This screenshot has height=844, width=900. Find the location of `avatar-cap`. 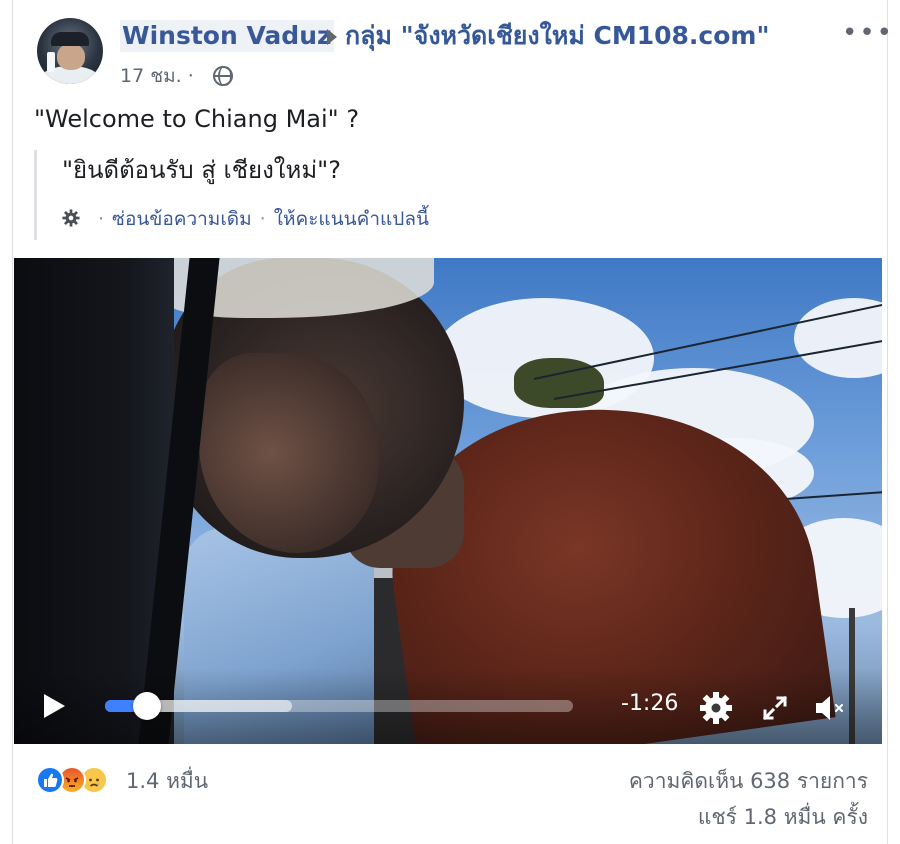

avatar-cap is located at coordinates (70, 39).